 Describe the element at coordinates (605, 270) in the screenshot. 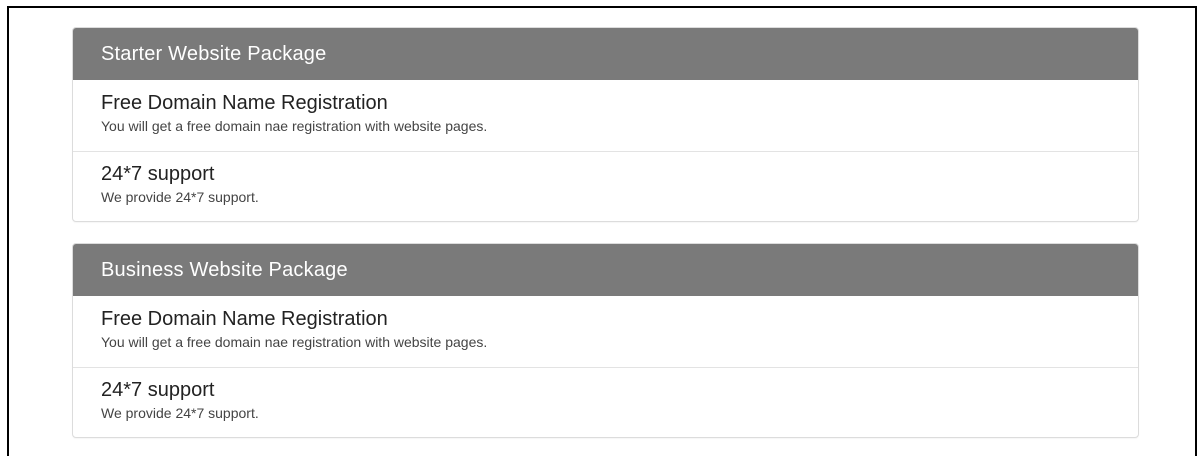

I see `package-title: Business Website Package` at that location.